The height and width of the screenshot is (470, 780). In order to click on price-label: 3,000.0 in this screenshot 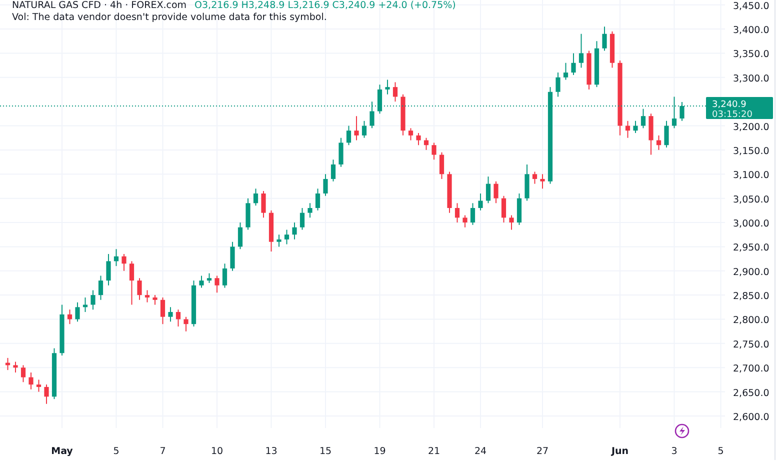, I will do `click(751, 224)`.